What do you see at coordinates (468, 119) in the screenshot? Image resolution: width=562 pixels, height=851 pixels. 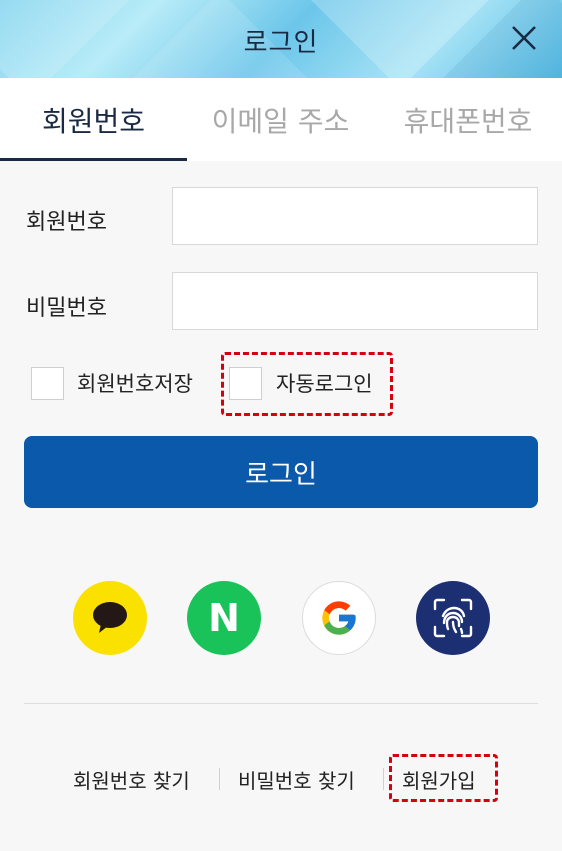 I see `tab-phone-number: 휴대폰번호` at bounding box center [468, 119].